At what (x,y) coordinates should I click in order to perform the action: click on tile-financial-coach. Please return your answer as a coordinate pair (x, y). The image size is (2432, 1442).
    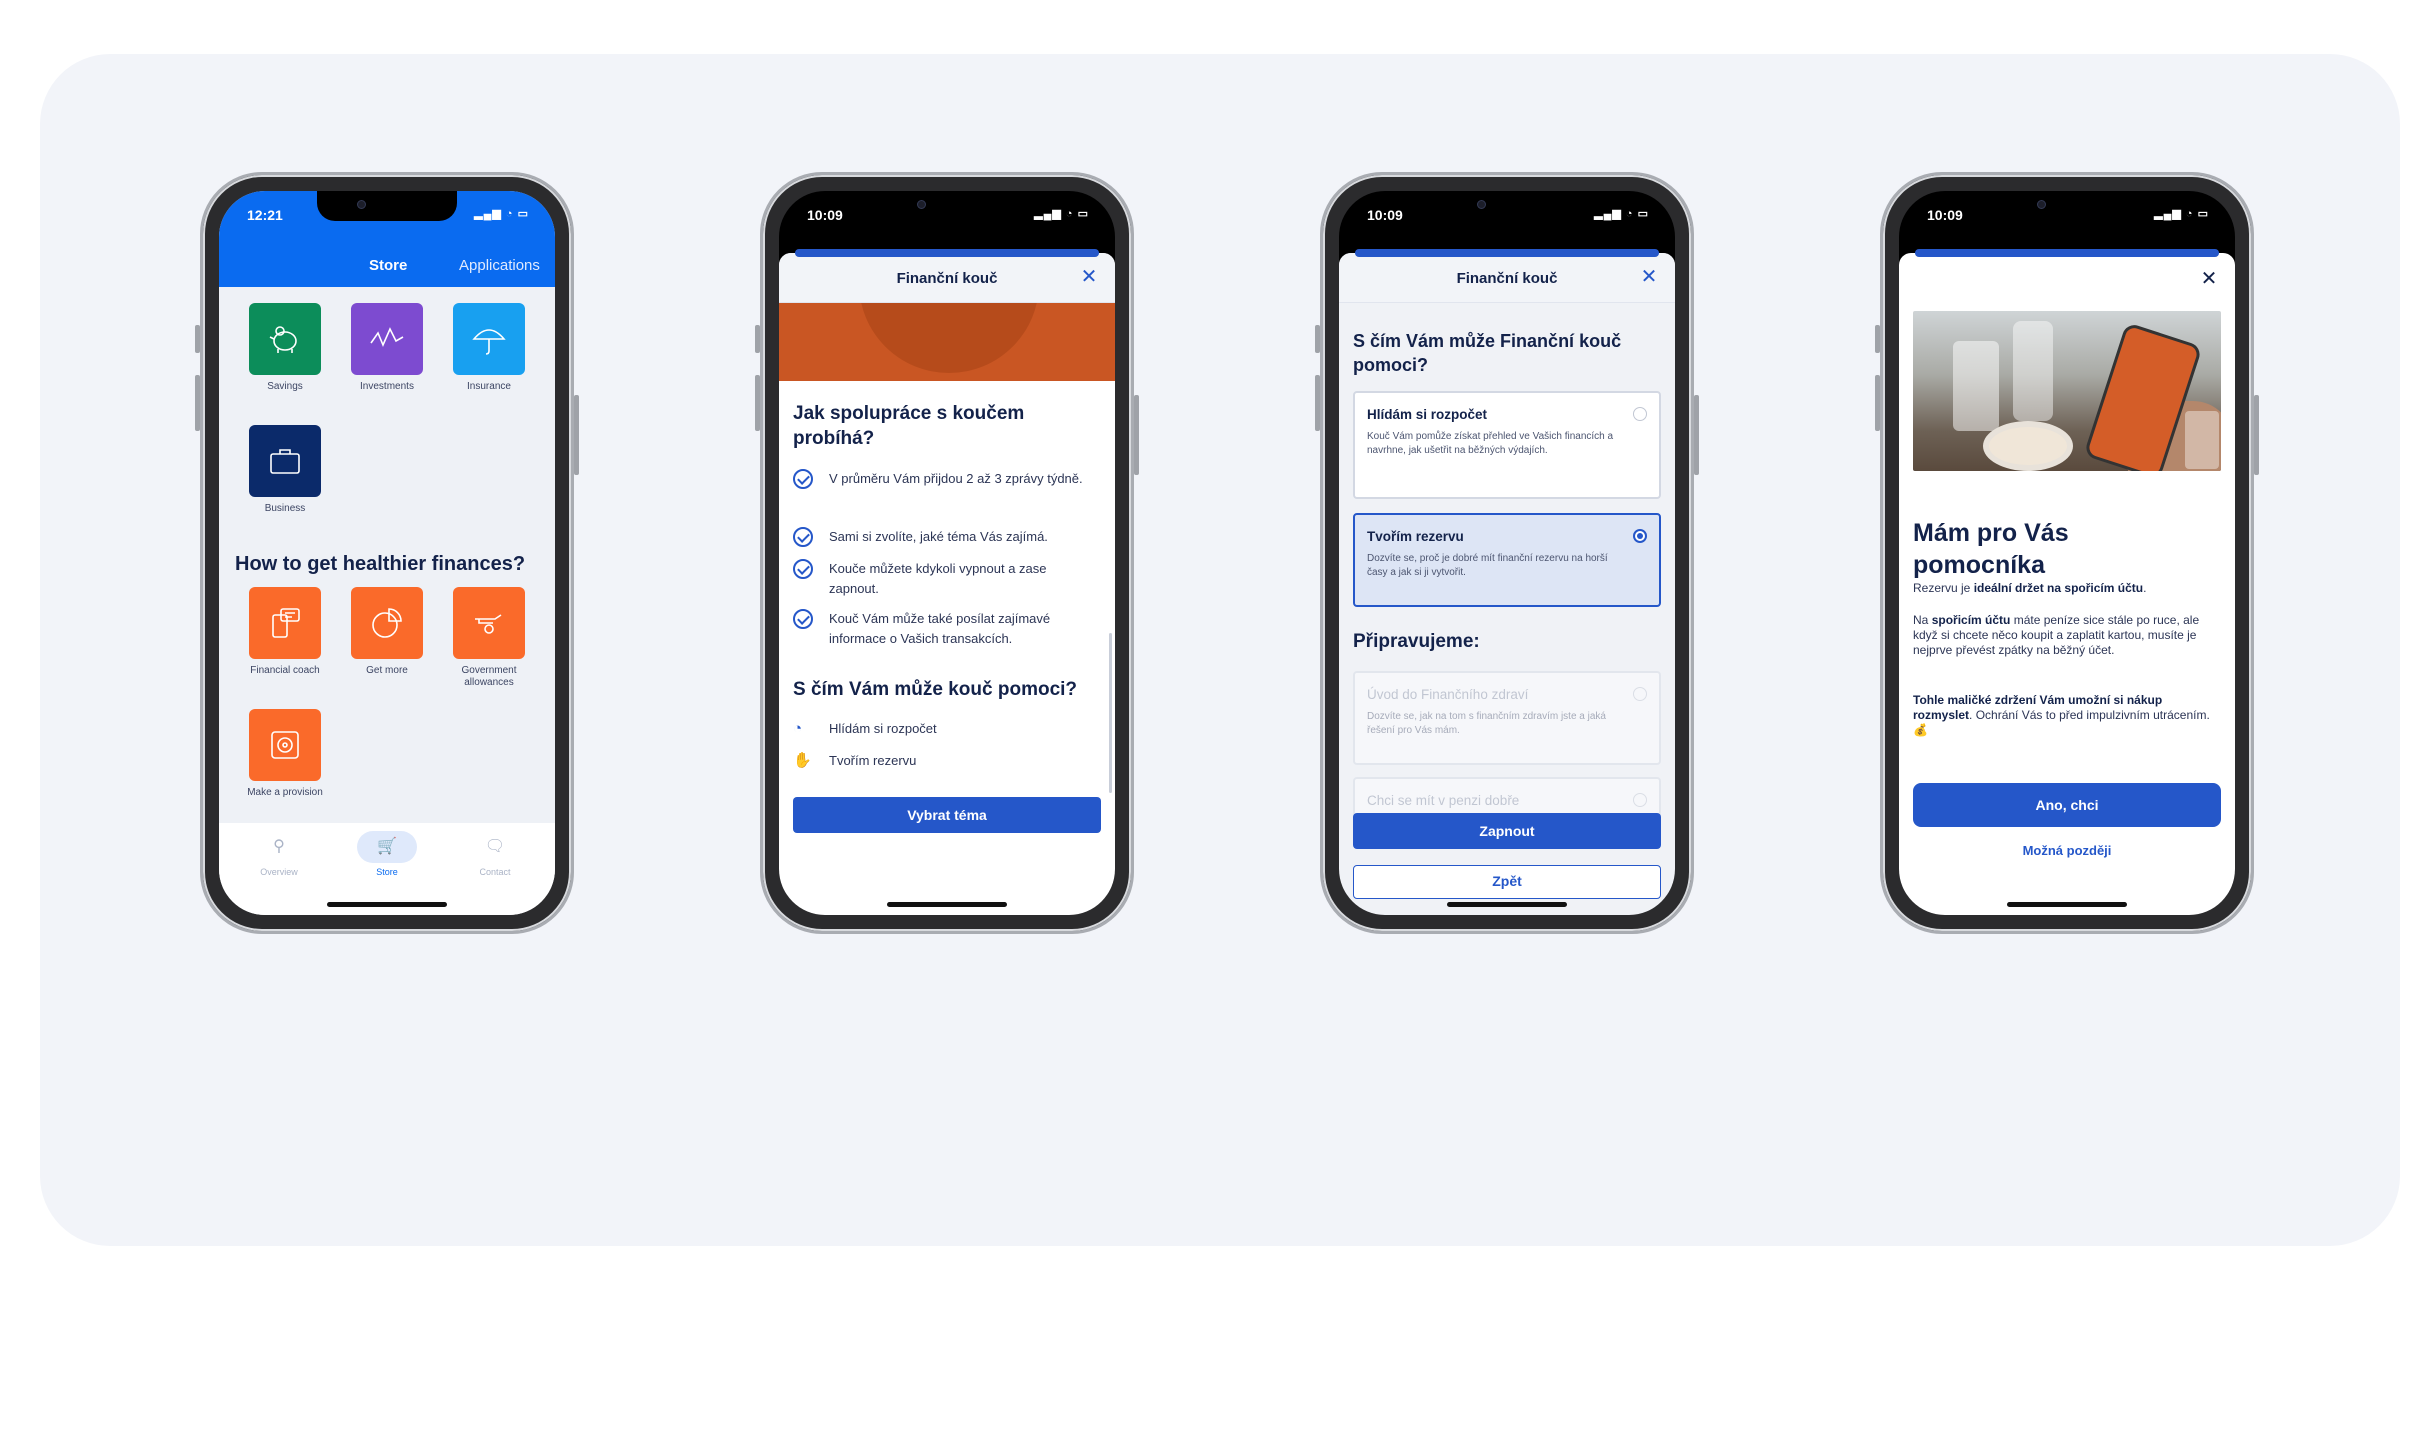
    Looking at the image, I should click on (285, 623).